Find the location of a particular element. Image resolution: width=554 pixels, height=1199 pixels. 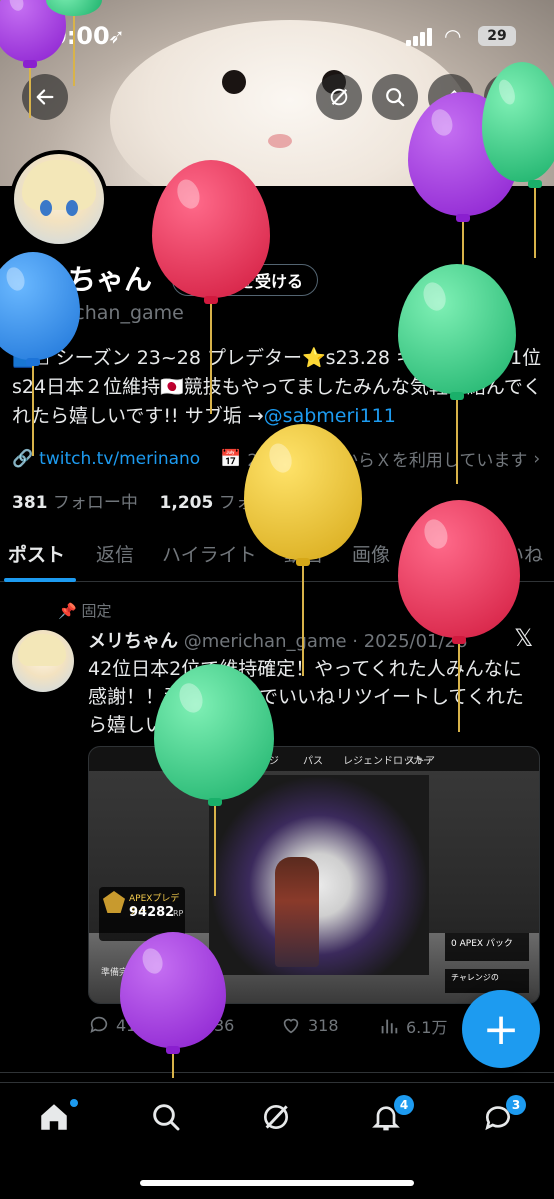

like-count: 318 is located at coordinates (323, 1025).